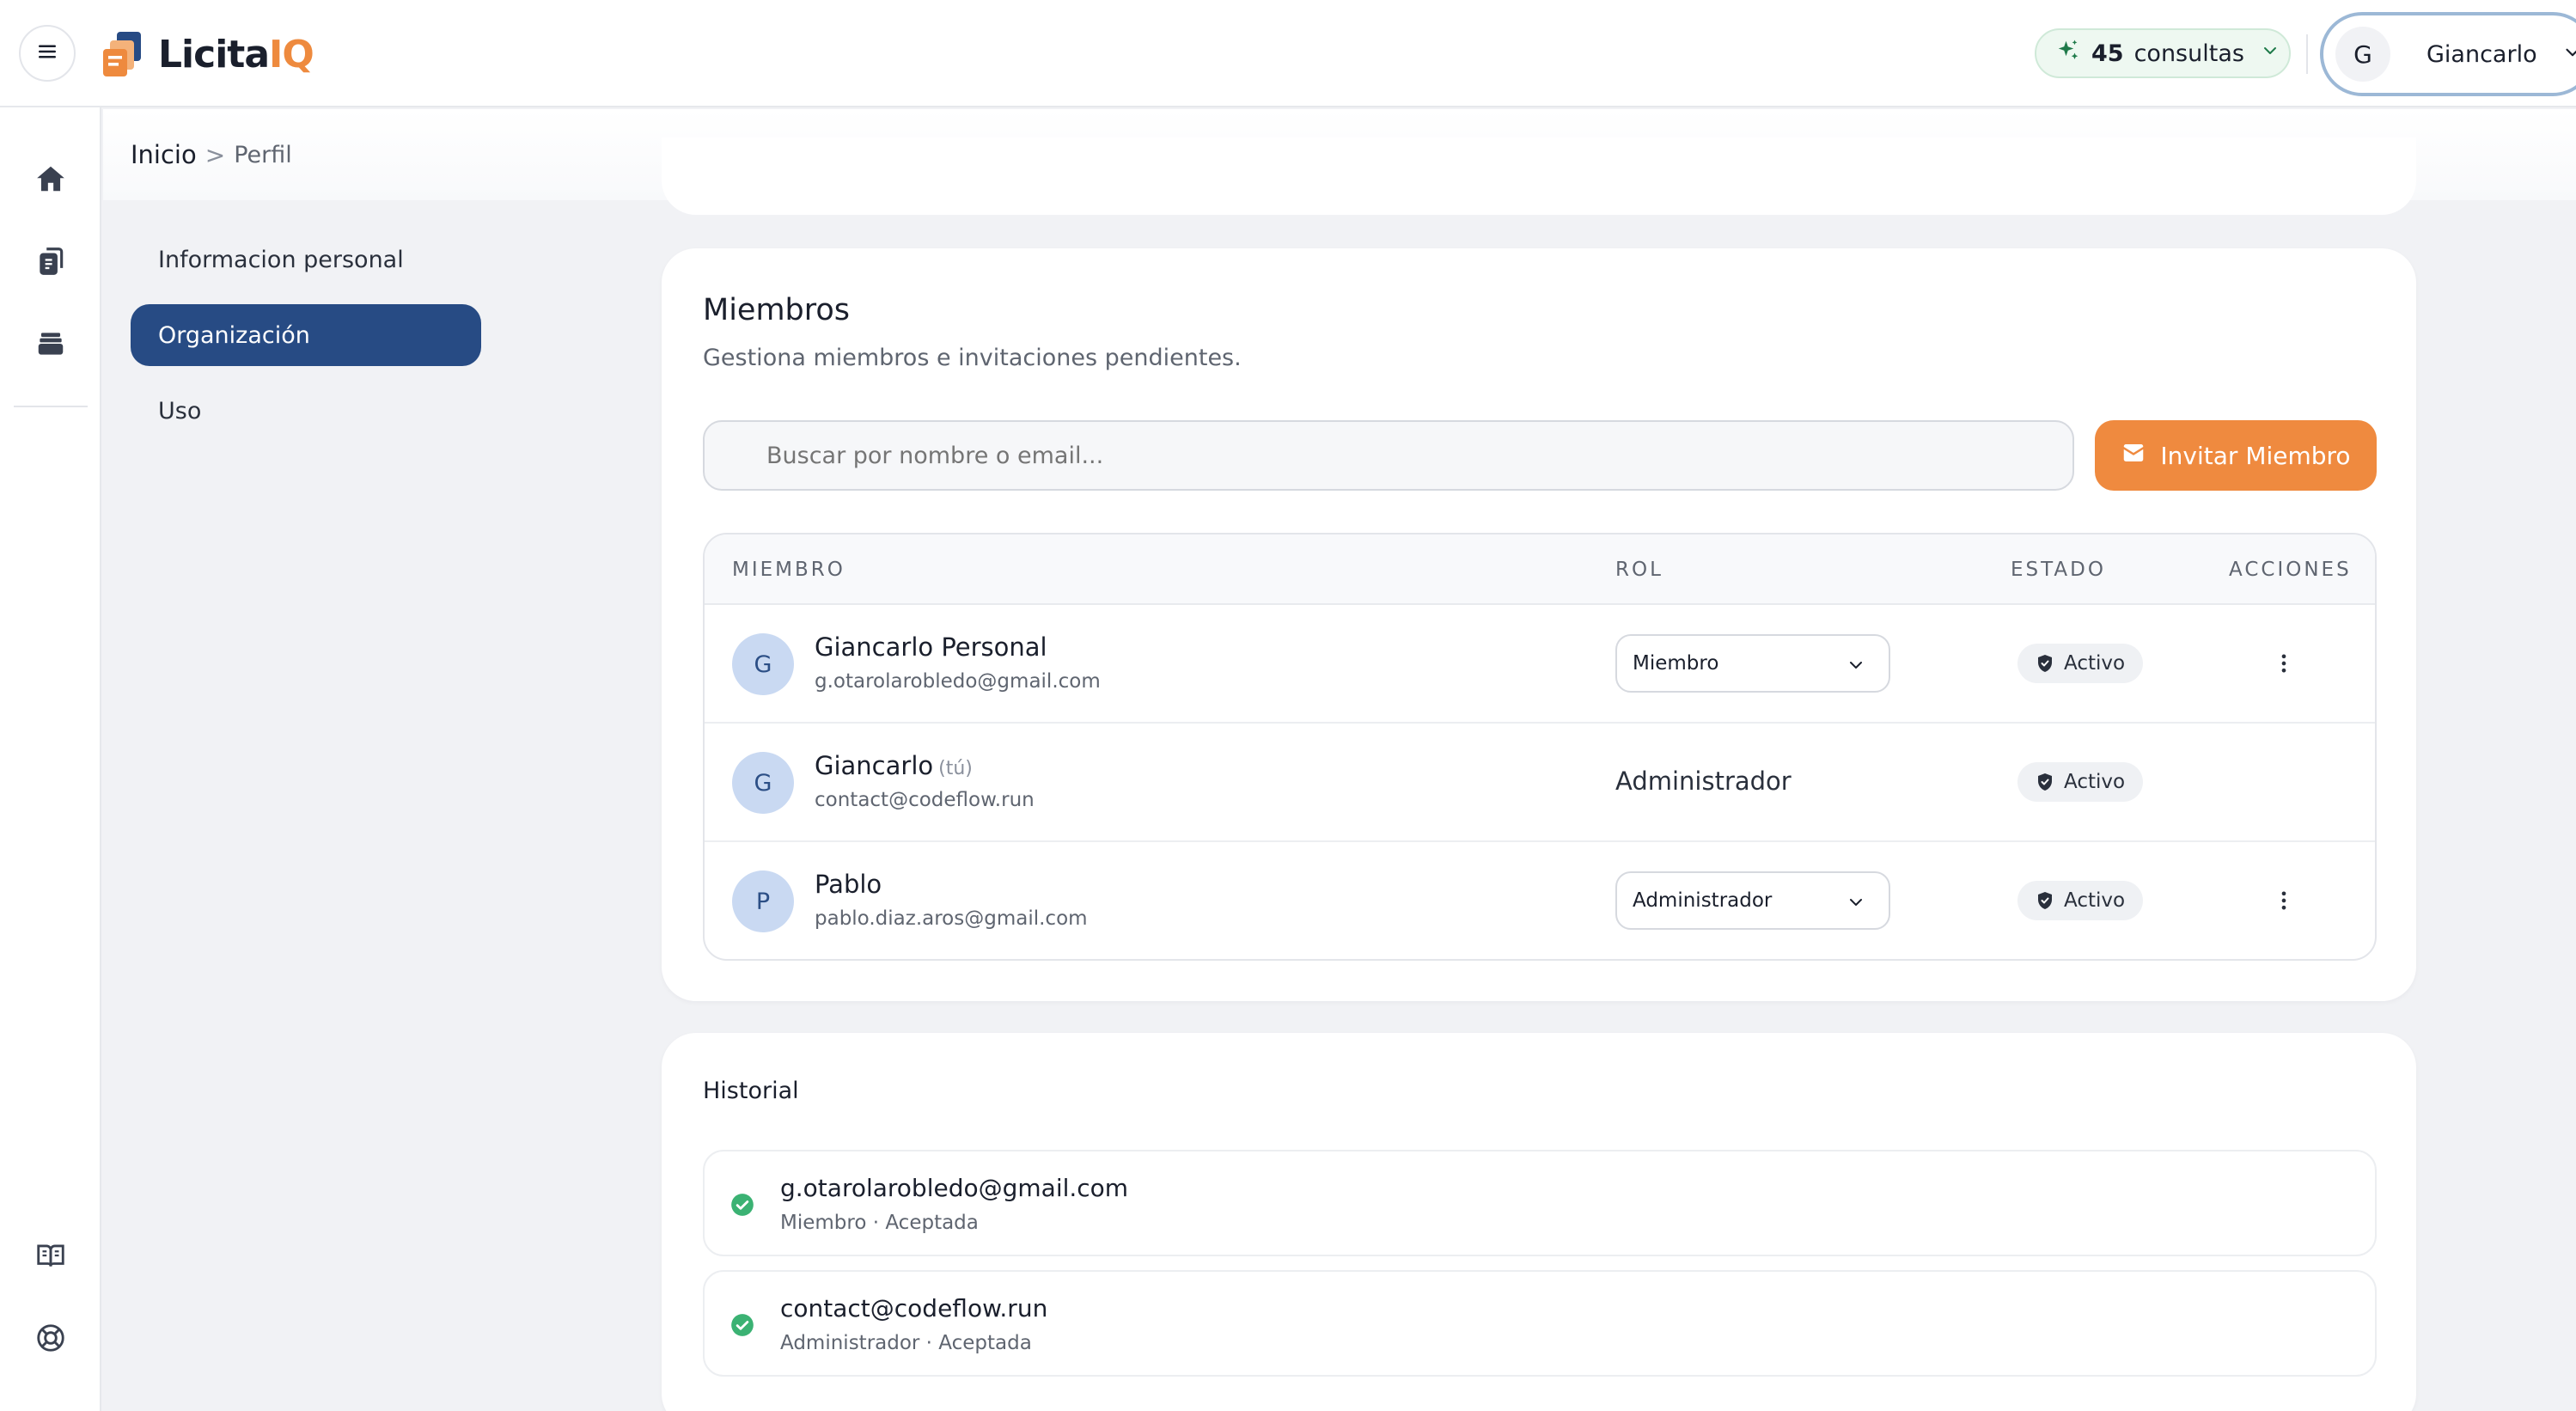  What do you see at coordinates (2188, 54) in the screenshot?
I see `consultas-label: consultas` at bounding box center [2188, 54].